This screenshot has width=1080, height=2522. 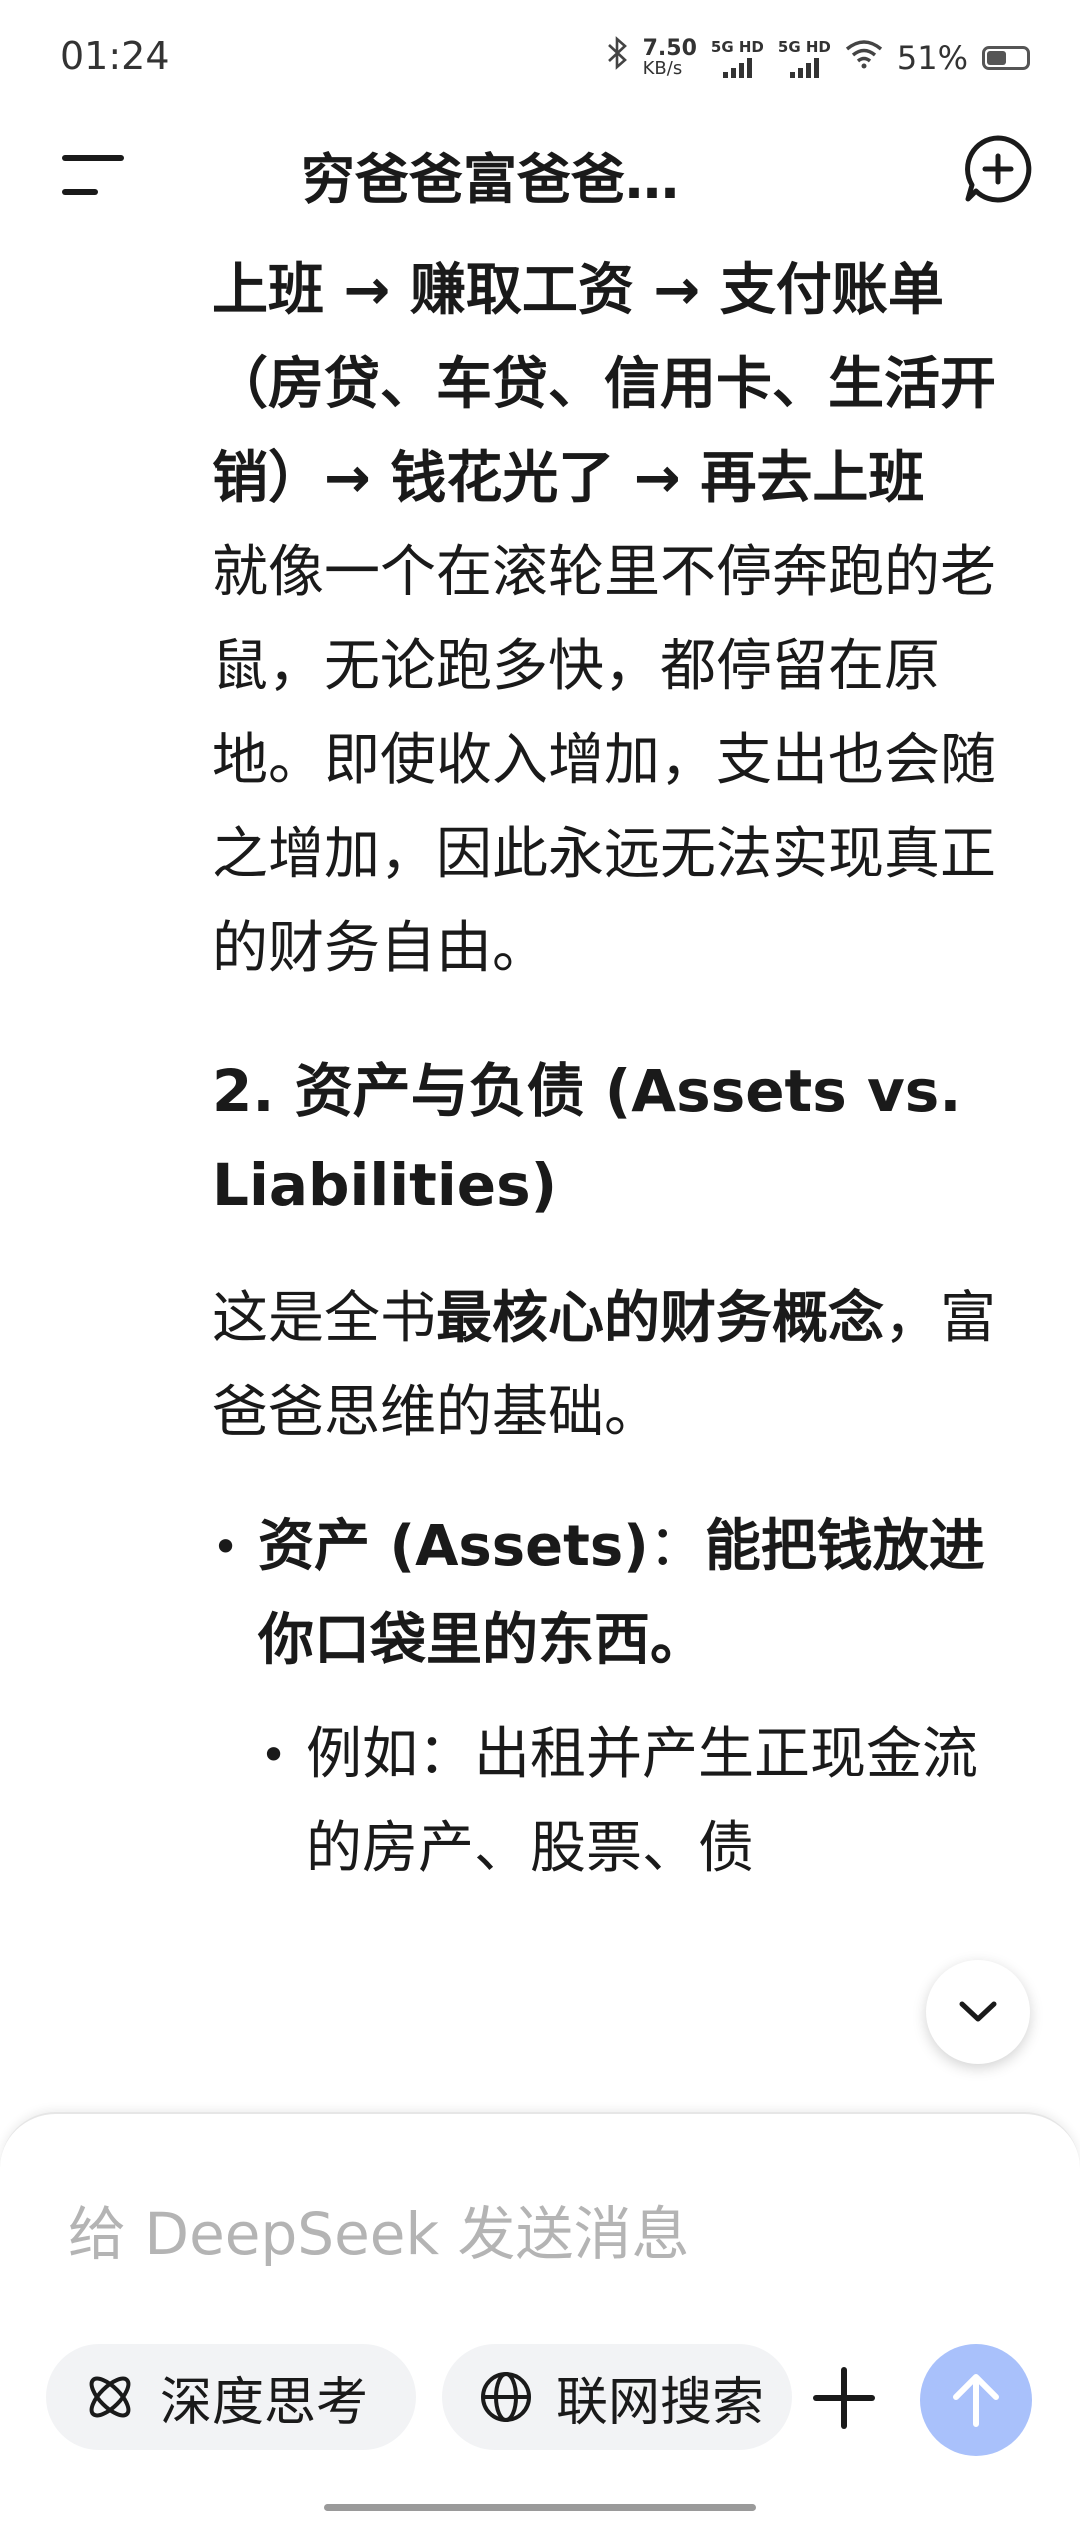 What do you see at coordinates (737, 58) in the screenshot?
I see `signal-1-icon: 5G HD` at bounding box center [737, 58].